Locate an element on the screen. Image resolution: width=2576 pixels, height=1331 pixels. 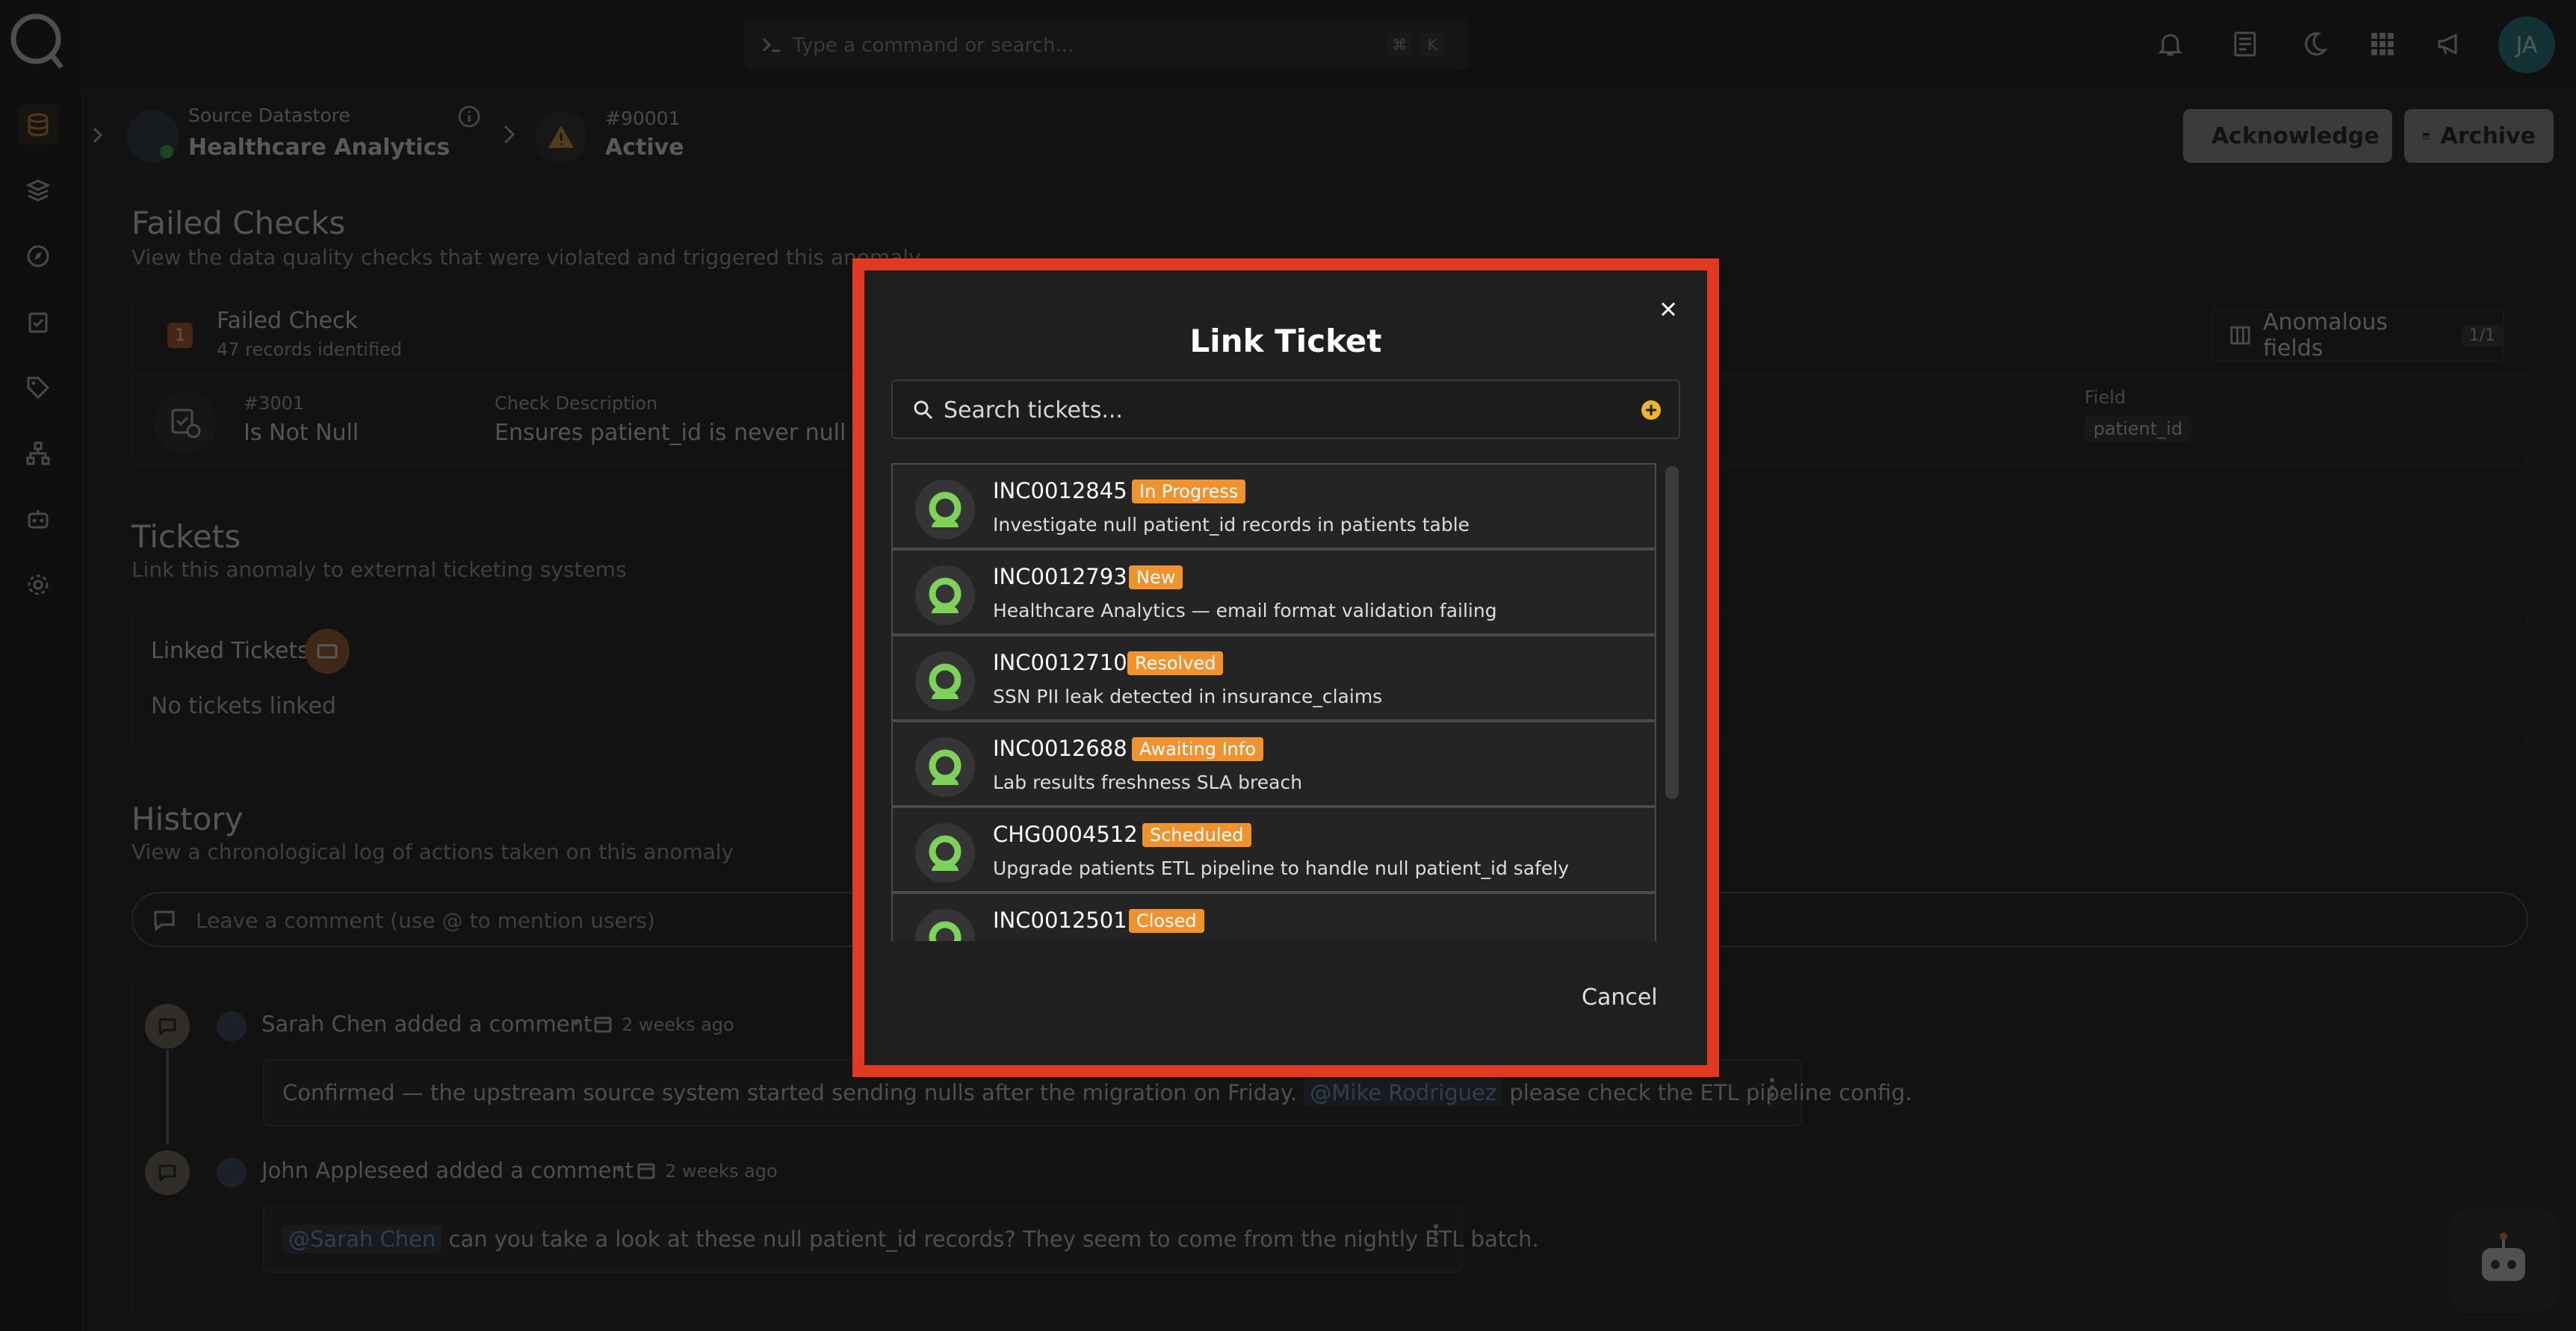
scrollbar-thumb is located at coordinates (1672, 632).